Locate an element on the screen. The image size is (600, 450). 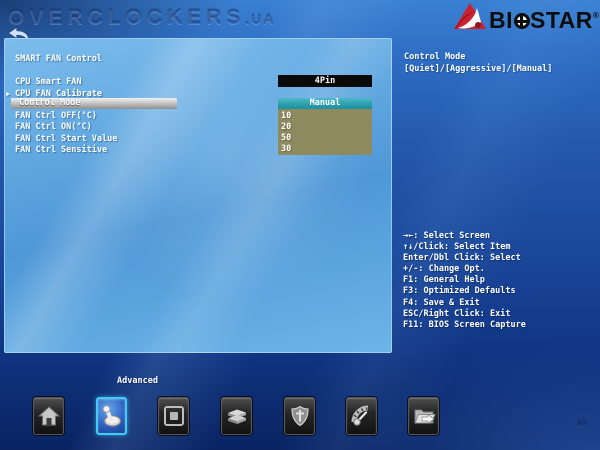
page-title: SMART FAN Control is located at coordinates (58, 59).